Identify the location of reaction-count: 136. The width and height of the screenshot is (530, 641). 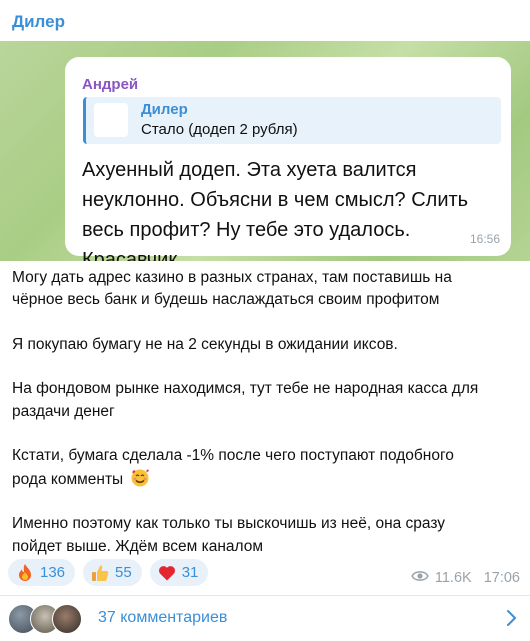
(53, 572).